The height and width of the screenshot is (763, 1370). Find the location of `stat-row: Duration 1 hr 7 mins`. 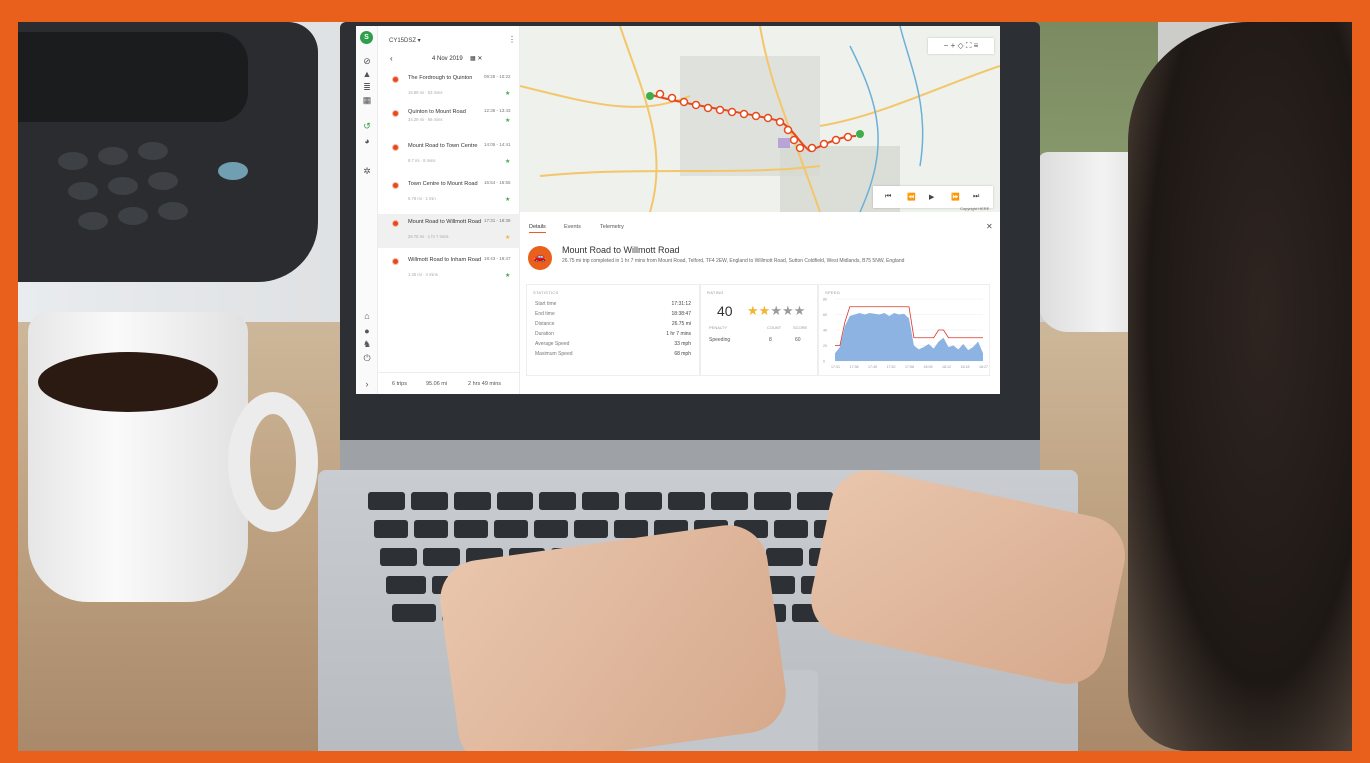

stat-row: Duration 1 hr 7 mins is located at coordinates (613, 334).